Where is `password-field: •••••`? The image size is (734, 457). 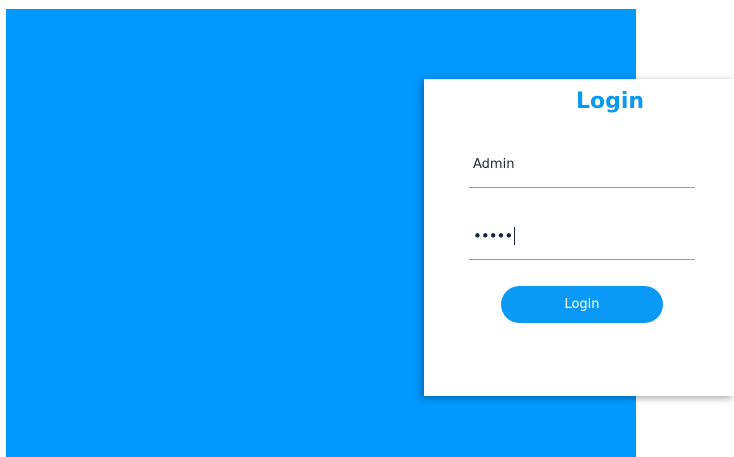 password-field: ••••• is located at coordinates (582, 242).